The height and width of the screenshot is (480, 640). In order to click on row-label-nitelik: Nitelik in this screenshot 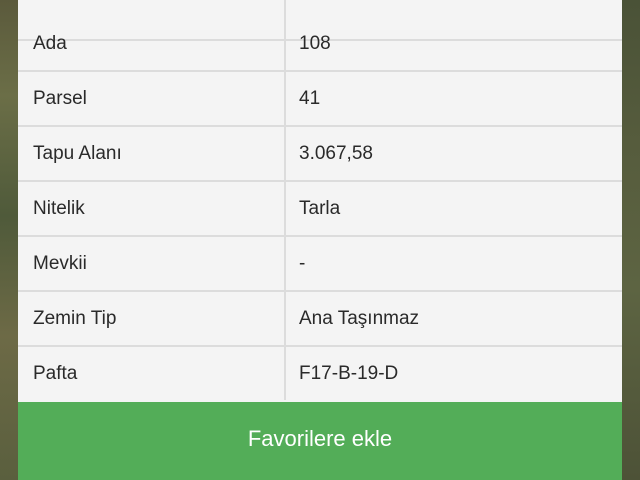, I will do `click(59, 208)`.